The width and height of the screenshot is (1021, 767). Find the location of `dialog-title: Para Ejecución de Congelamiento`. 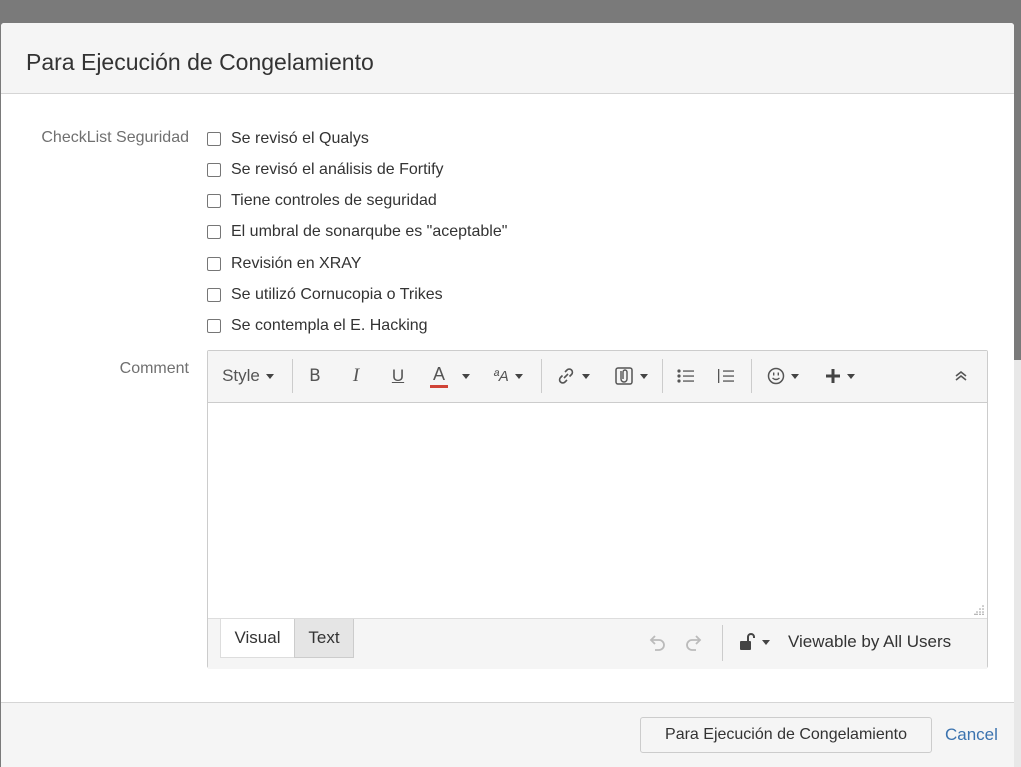

dialog-title: Para Ejecución de Congelamiento is located at coordinates (200, 62).